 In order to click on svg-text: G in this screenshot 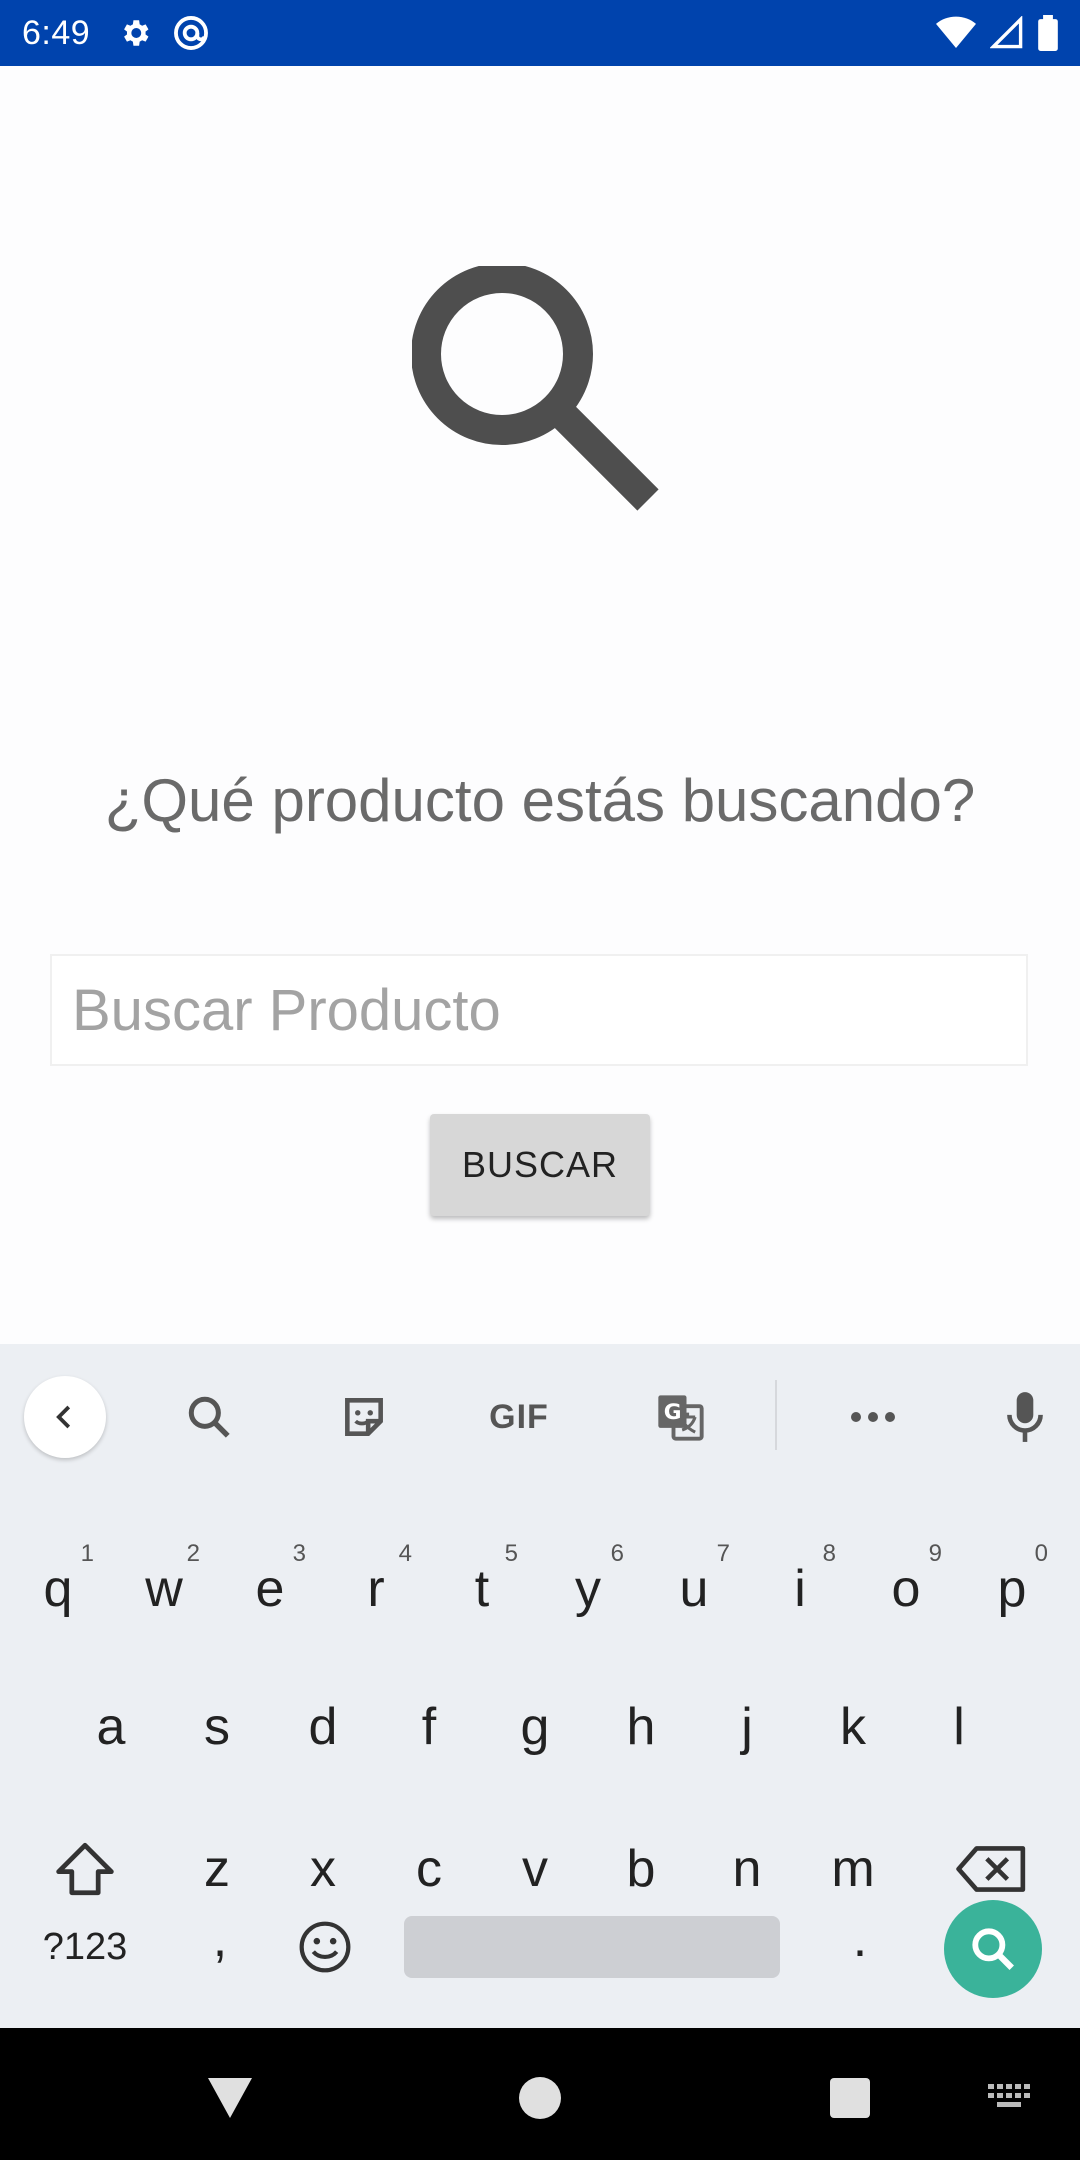, I will do `click(673, 1412)`.